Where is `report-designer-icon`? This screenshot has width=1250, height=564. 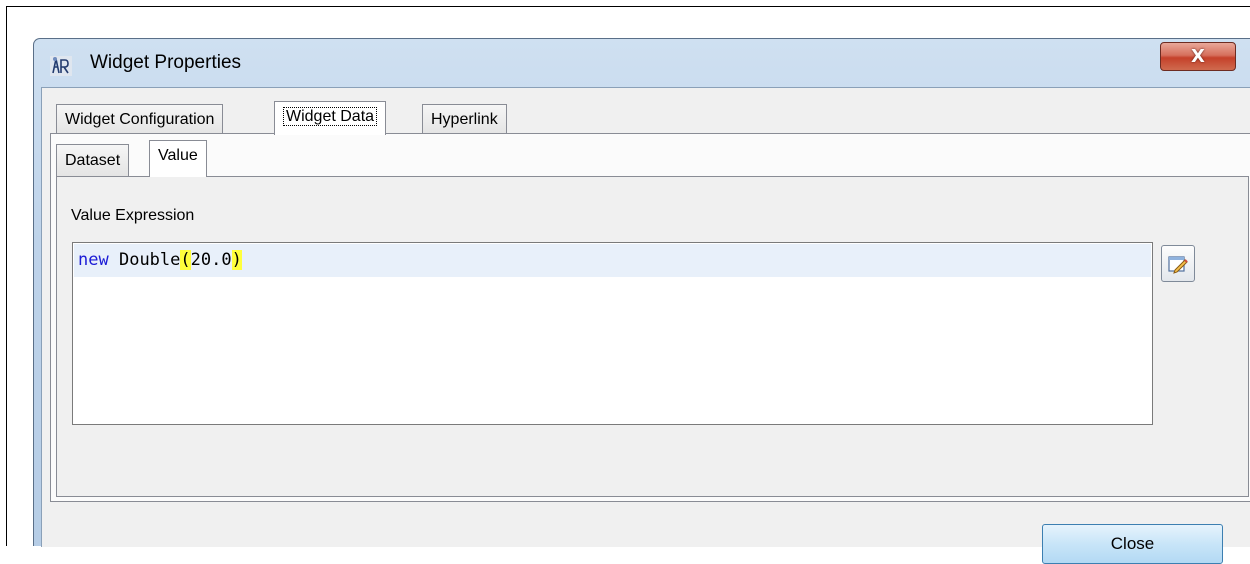 report-designer-icon is located at coordinates (61, 66).